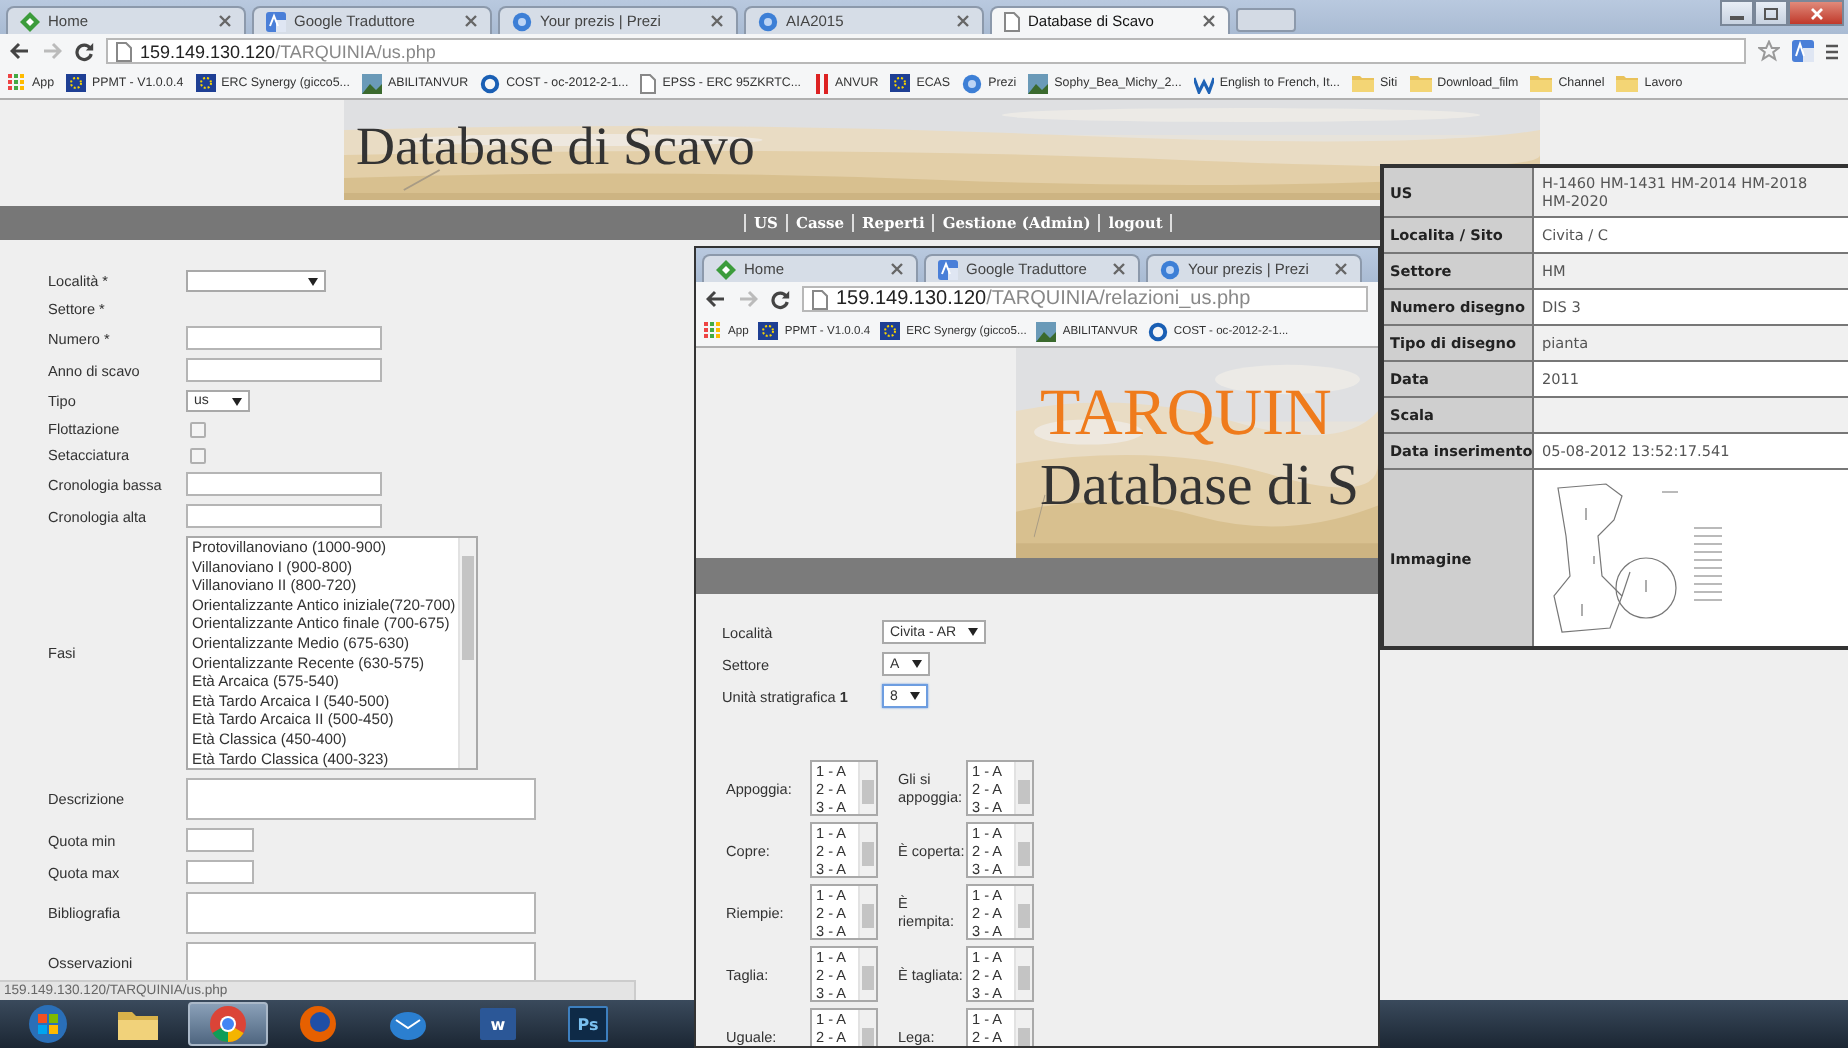 The width and height of the screenshot is (1848, 1048). I want to click on logo-icon, so click(1203, 83).